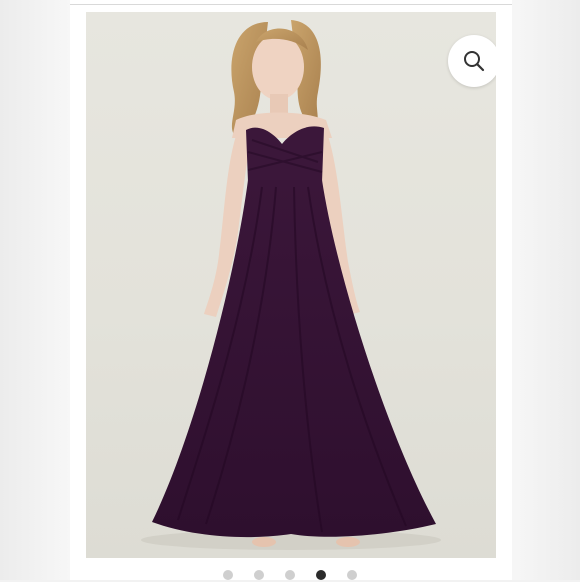 The width and height of the screenshot is (580, 582). What do you see at coordinates (35, 290) in the screenshot?
I see `backdrop-left` at bounding box center [35, 290].